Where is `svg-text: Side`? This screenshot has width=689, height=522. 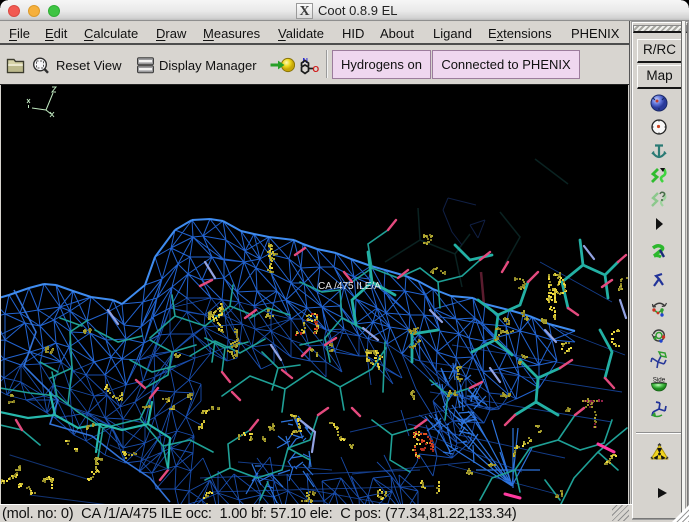
svg-text: Side is located at coordinates (659, 380).